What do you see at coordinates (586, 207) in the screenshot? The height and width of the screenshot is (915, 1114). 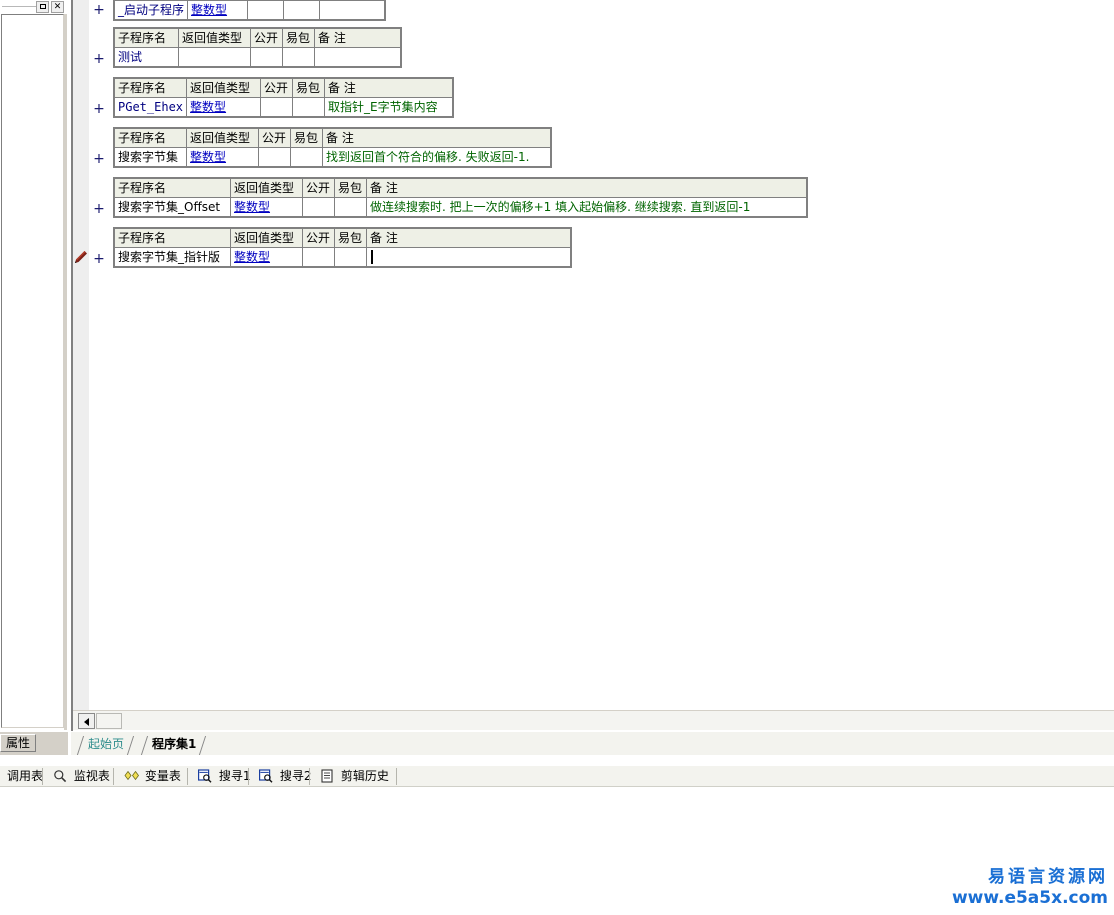 I see `cell-note: 做连续搜索时. 把上一次的偏移+1 填入起始偏移. 继续搜索. 直到返回-1` at bounding box center [586, 207].